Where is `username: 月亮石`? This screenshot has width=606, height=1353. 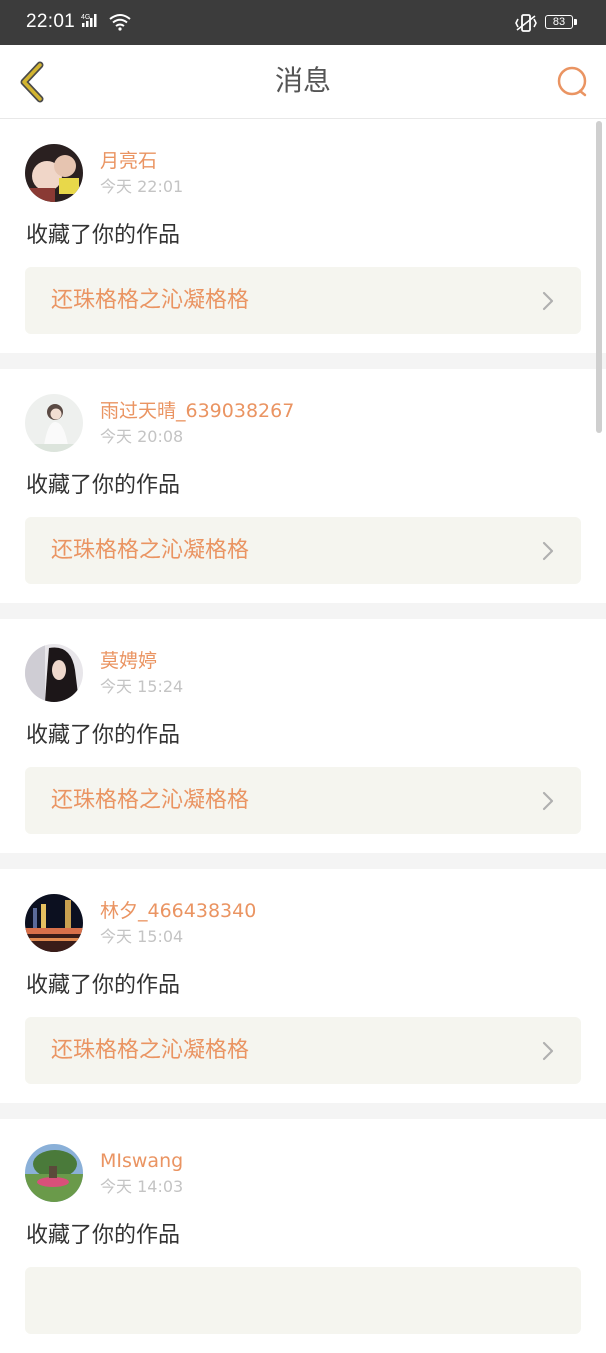 username: 月亮石 is located at coordinates (128, 161).